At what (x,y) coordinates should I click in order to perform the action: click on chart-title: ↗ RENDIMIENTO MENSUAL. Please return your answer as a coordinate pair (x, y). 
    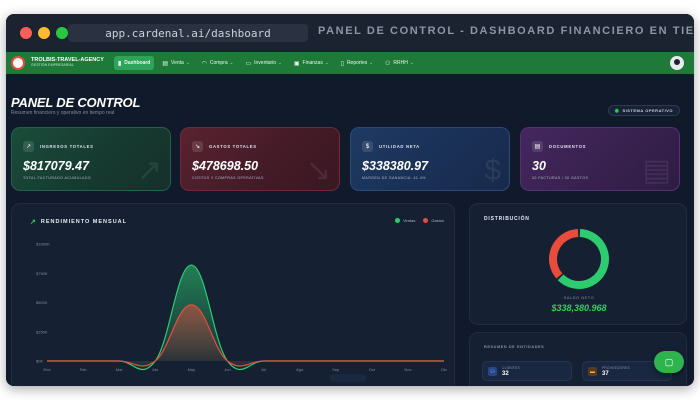
    Looking at the image, I should click on (78, 222).